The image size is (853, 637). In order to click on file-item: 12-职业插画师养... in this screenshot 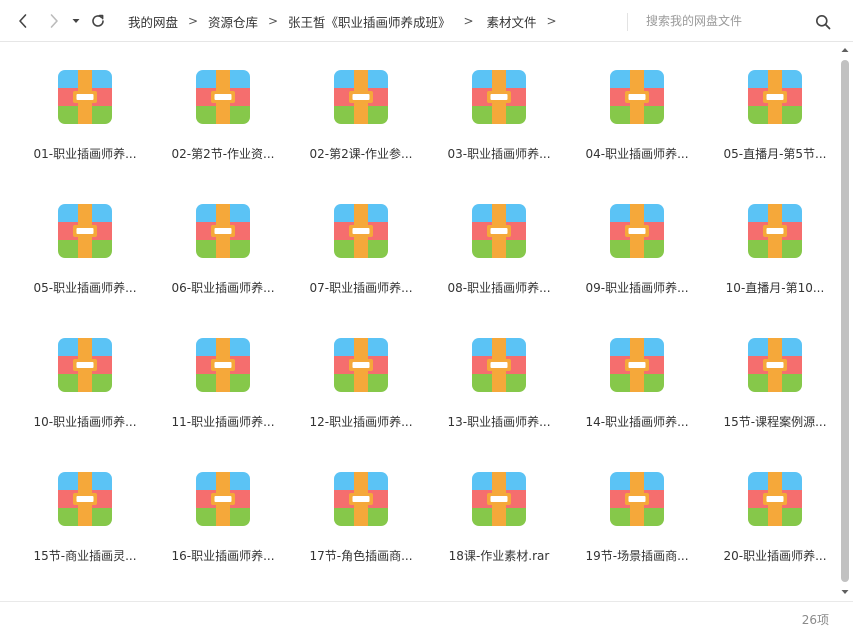, I will do `click(361, 369)`.